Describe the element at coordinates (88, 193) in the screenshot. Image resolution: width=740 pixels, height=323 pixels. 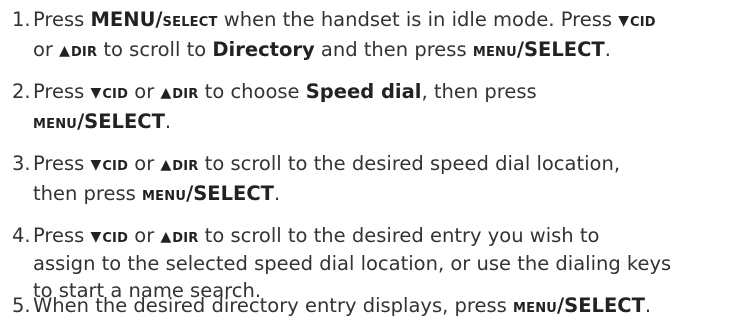
I see `text: then press` at that location.